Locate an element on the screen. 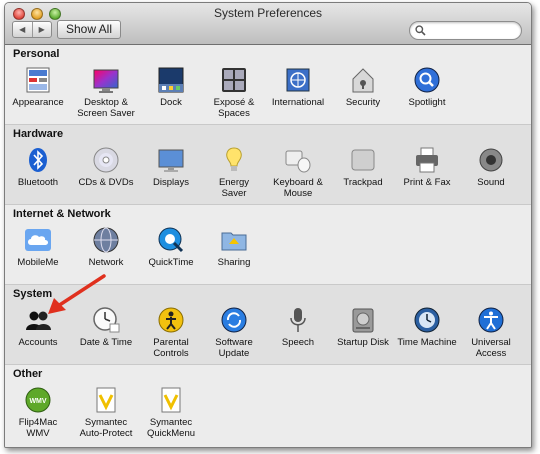  section-title: Internet & Network is located at coordinates (62, 214).